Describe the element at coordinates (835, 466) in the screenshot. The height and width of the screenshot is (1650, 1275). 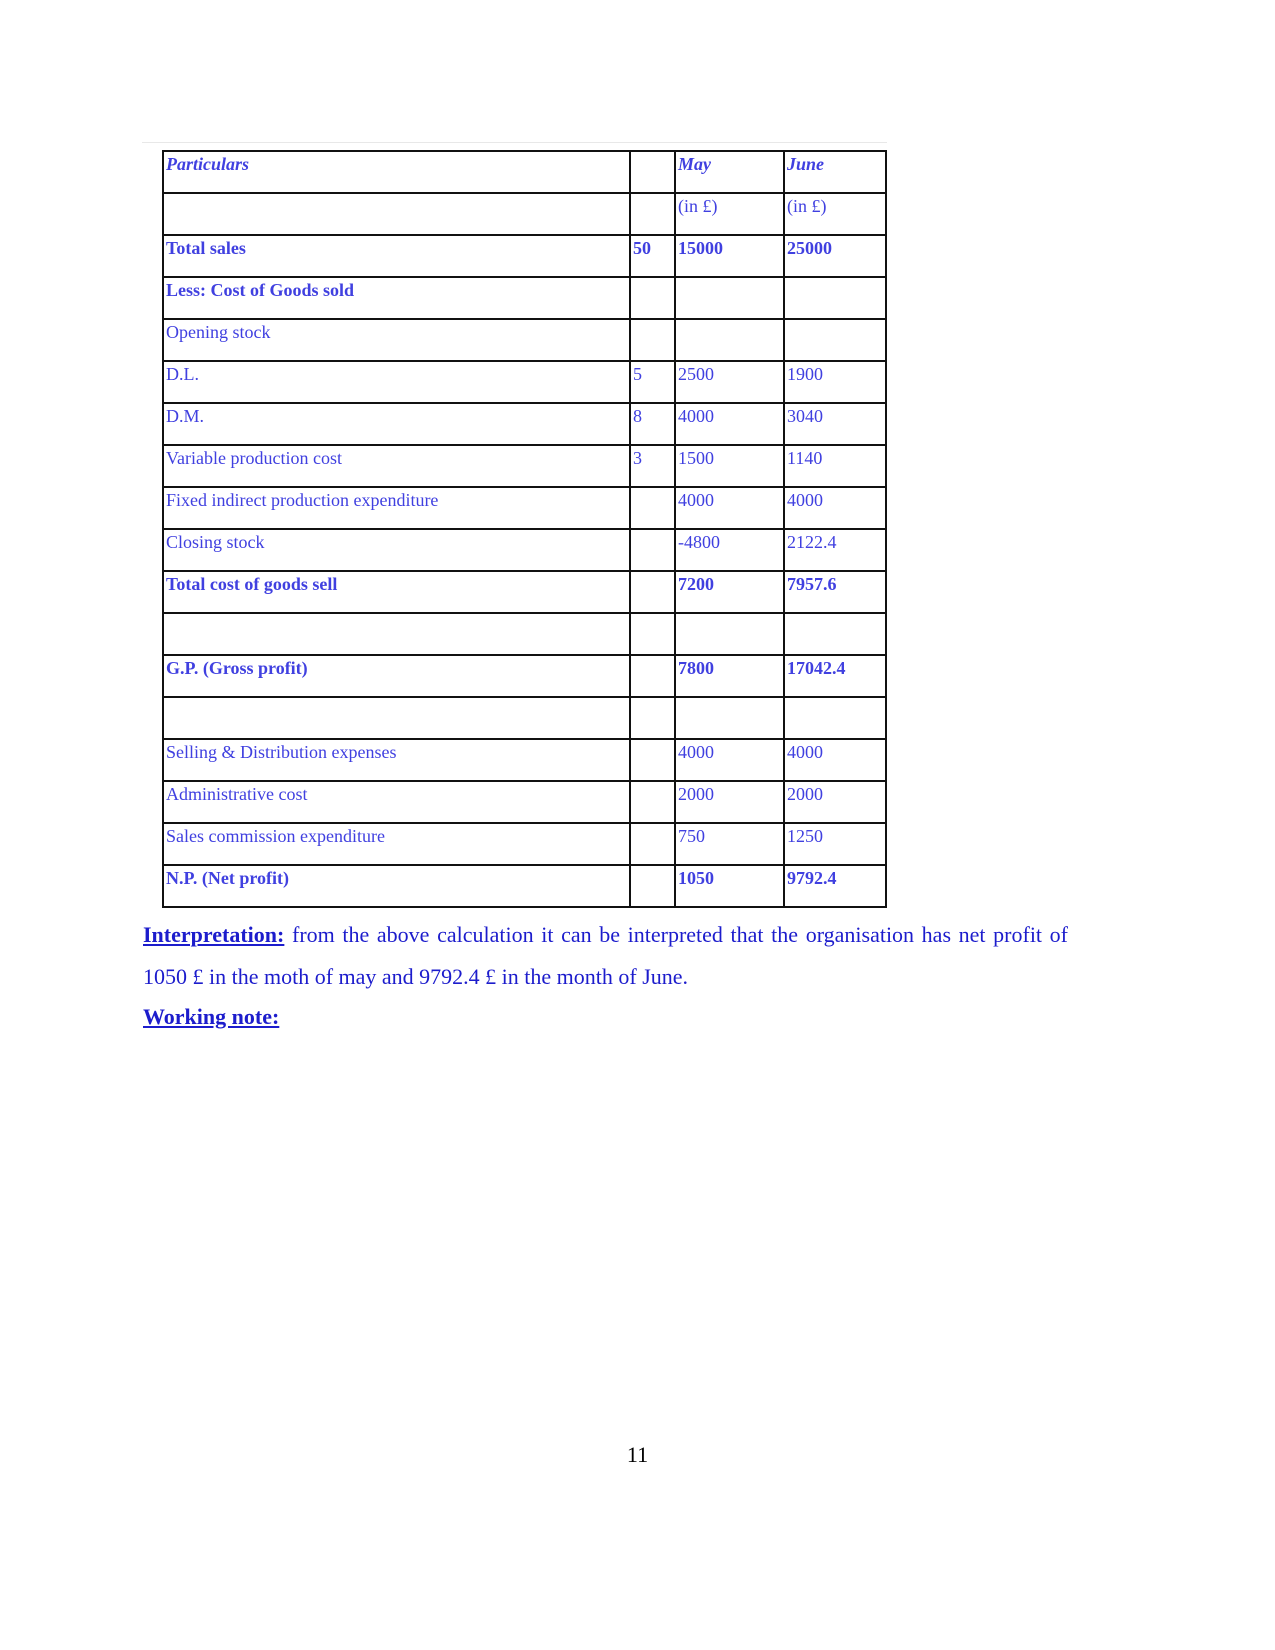
I see `row-june: 1140` at that location.